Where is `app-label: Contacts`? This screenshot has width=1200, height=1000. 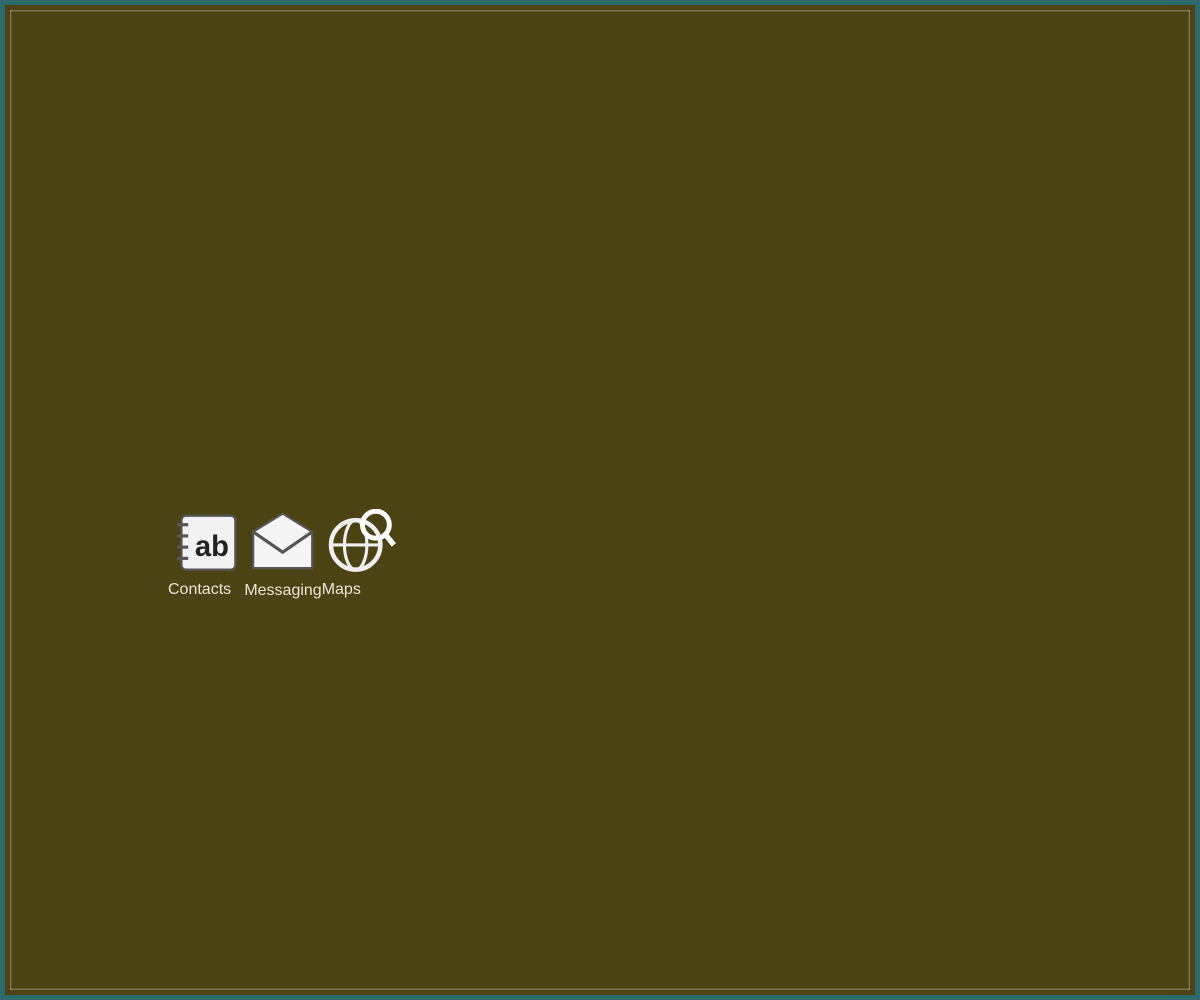 app-label: Contacts is located at coordinates (200, 590).